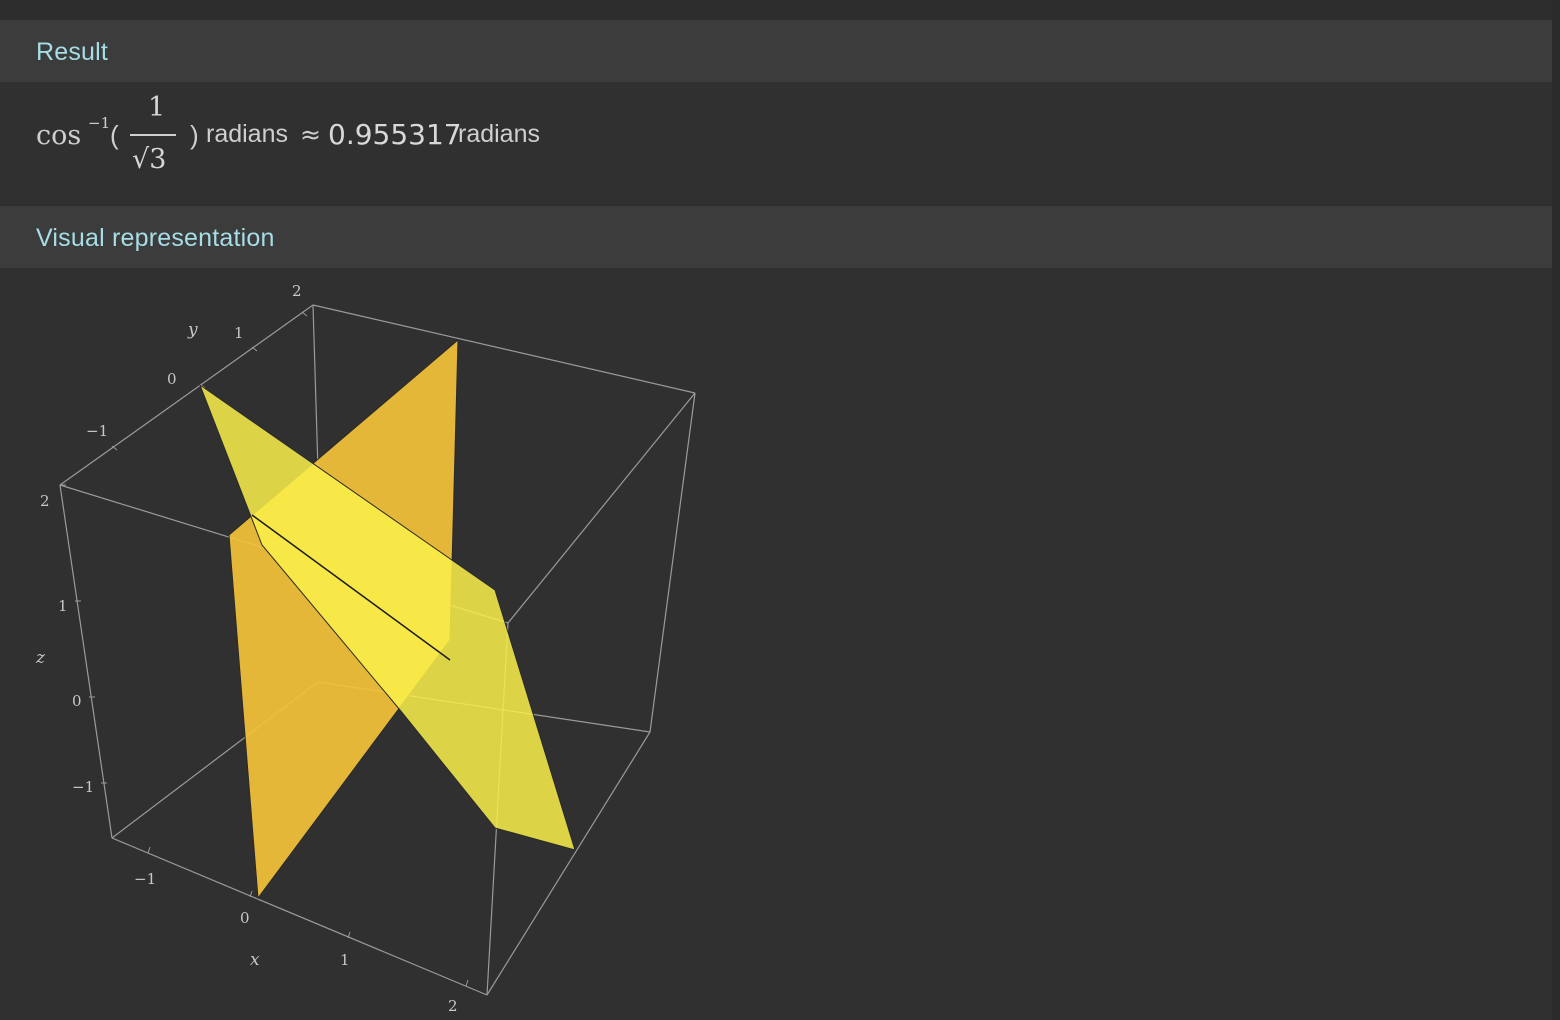 The height and width of the screenshot is (1020, 1560). Describe the element at coordinates (247, 134) in the screenshot. I see `formula-unit: radians` at that location.